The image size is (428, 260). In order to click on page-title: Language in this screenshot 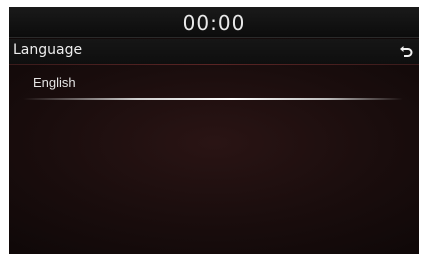, I will do `click(48, 50)`.